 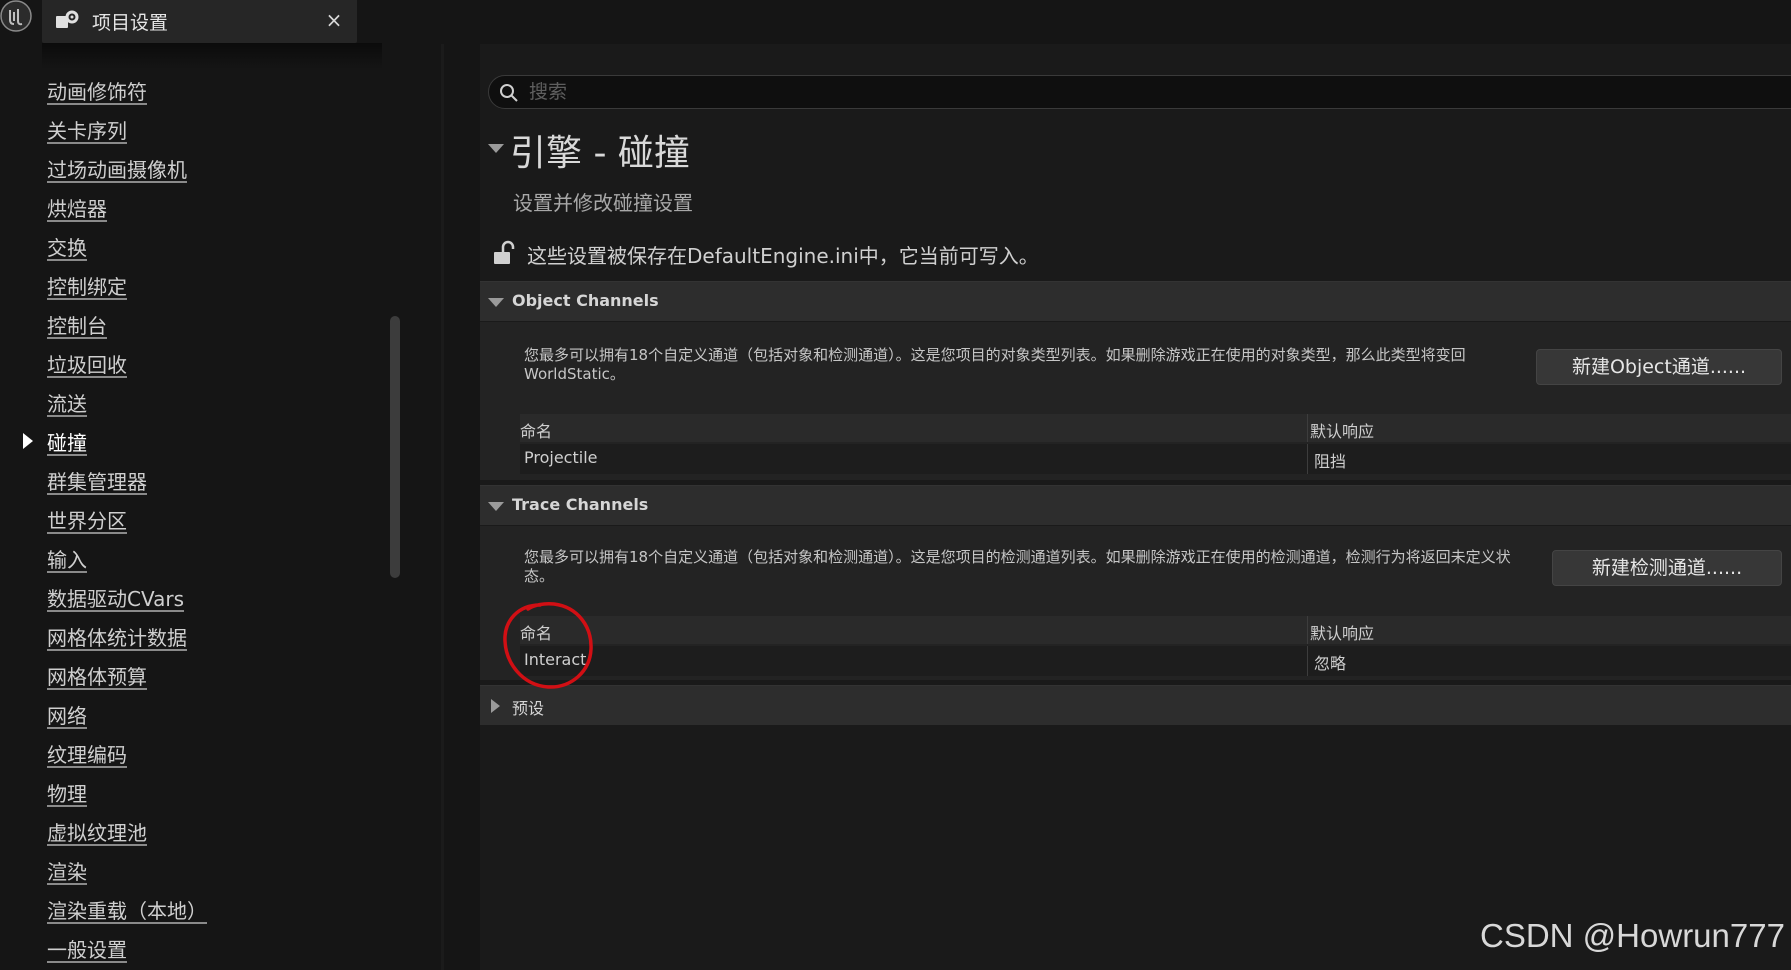 I want to click on close-tab-icon: ×, so click(x=334, y=20).